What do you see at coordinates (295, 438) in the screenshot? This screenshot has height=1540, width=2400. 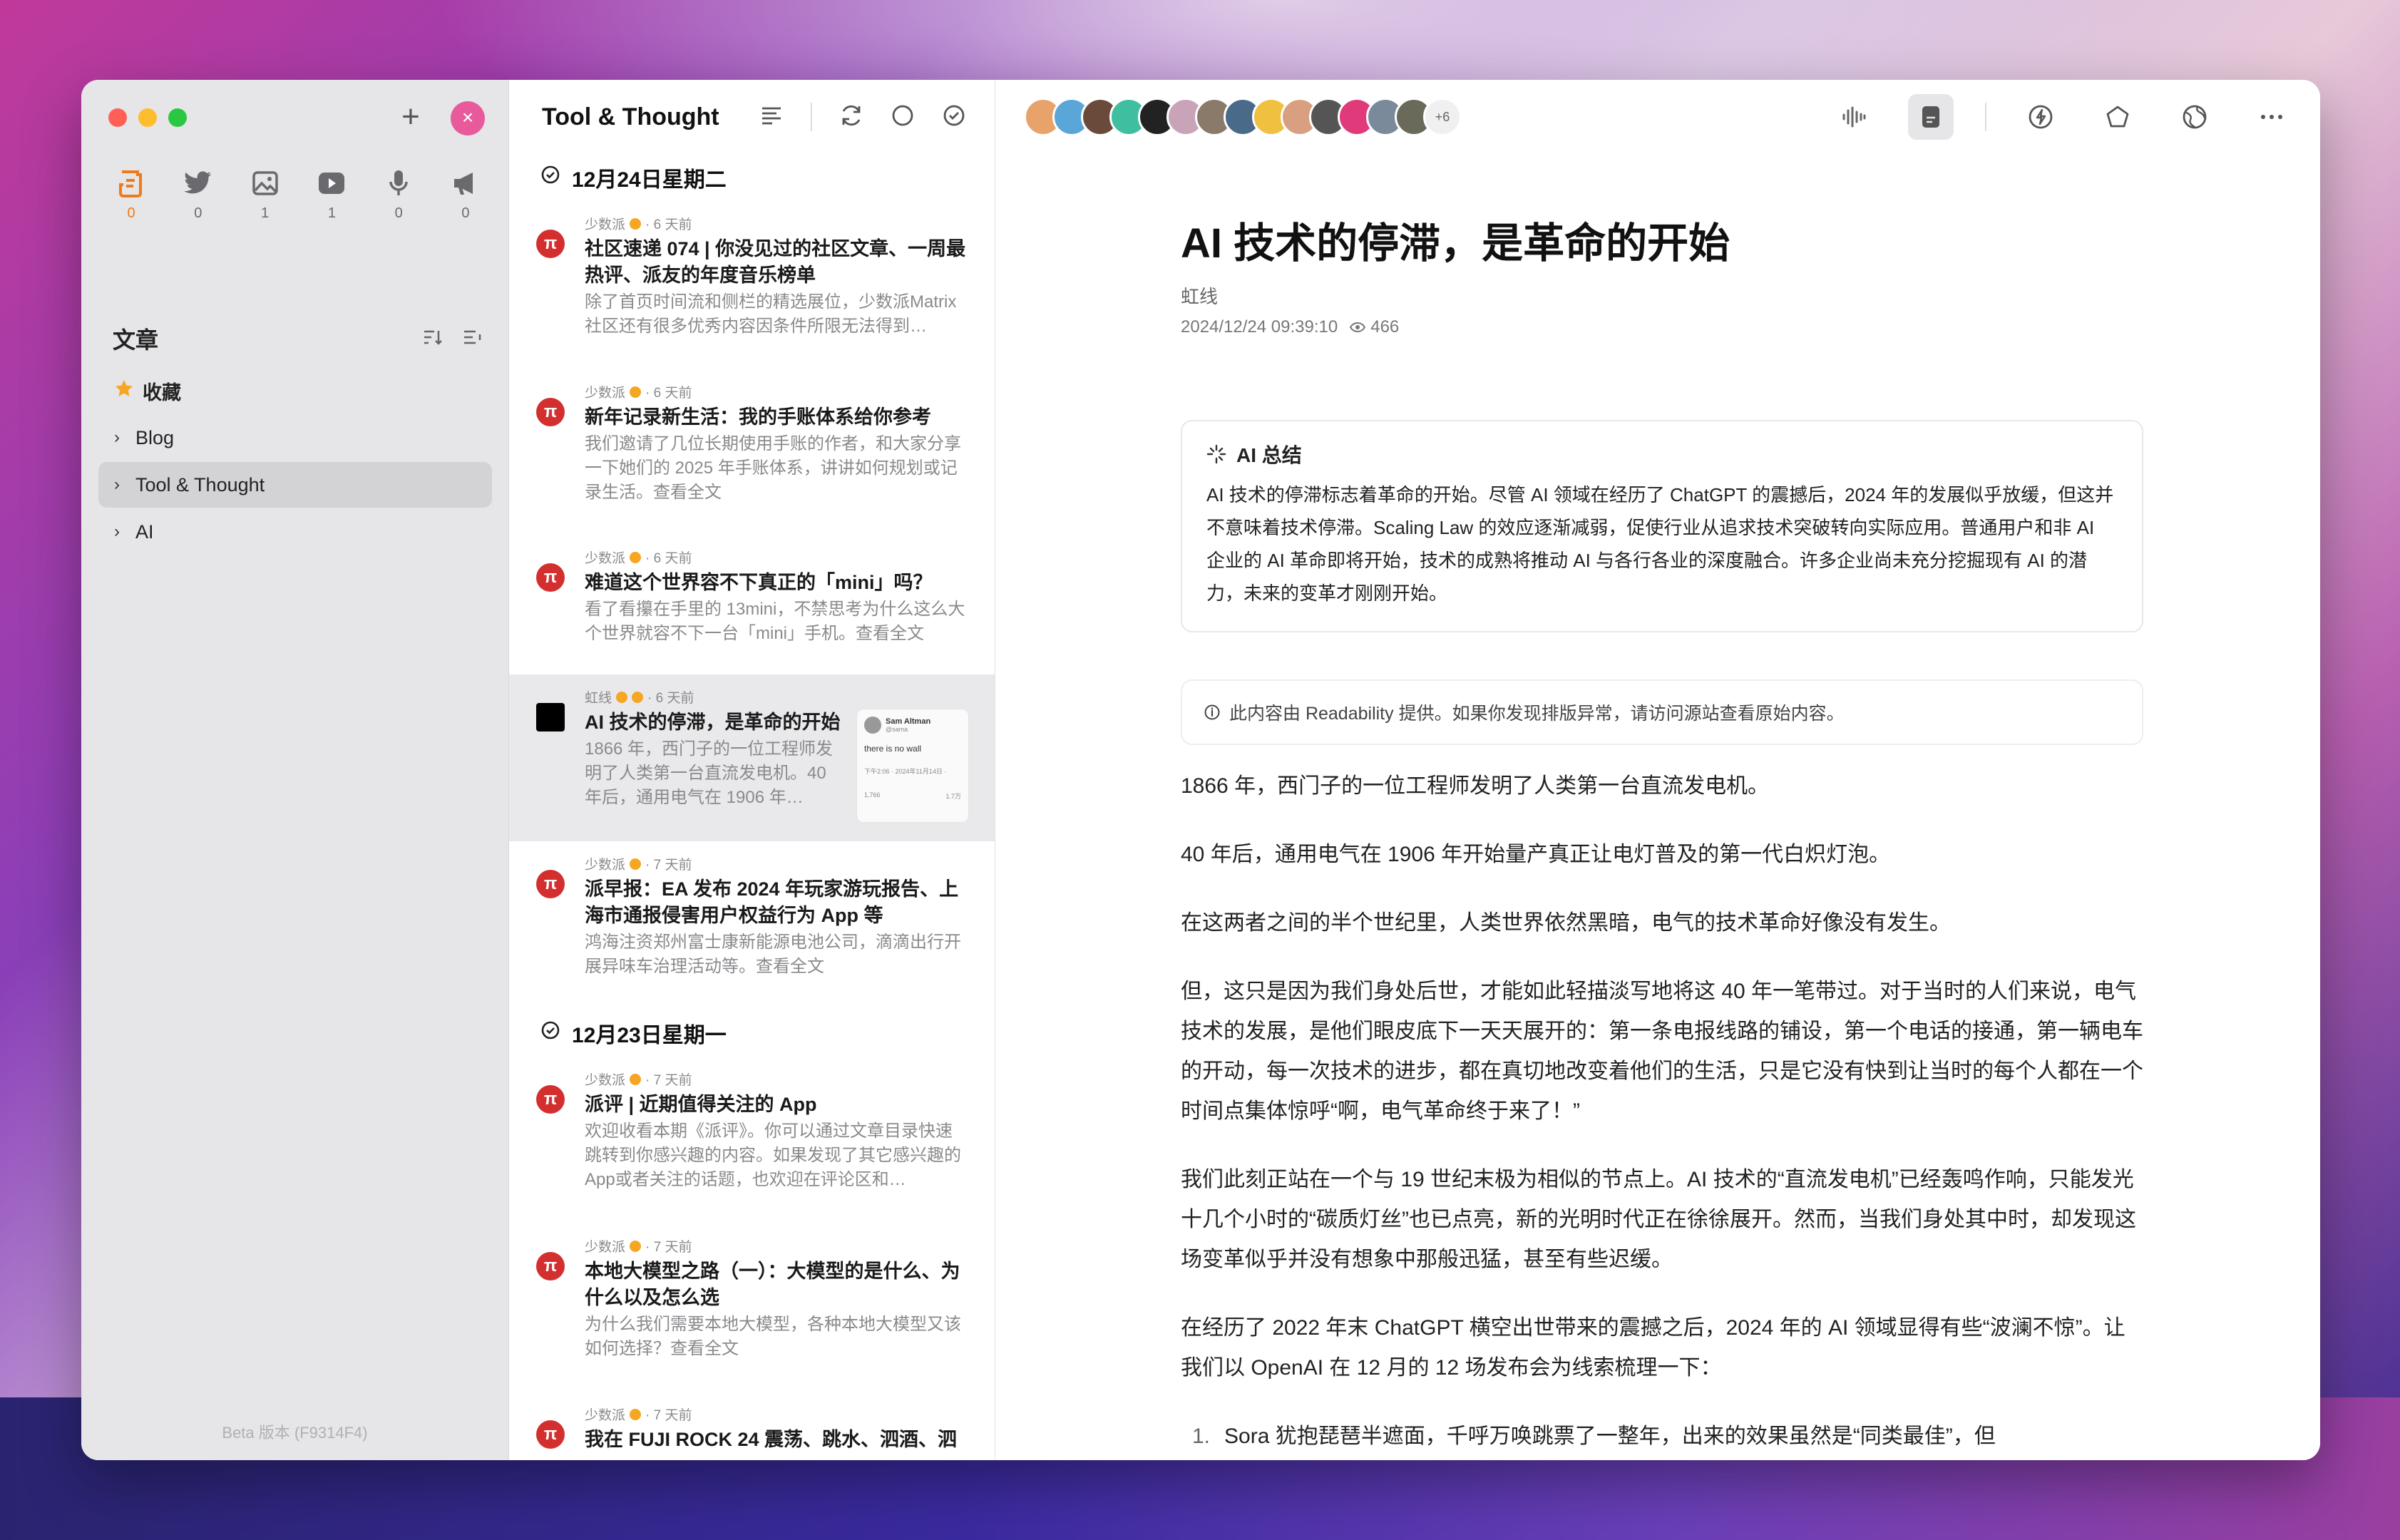 I see `sidebar-item-blog: › Blog` at bounding box center [295, 438].